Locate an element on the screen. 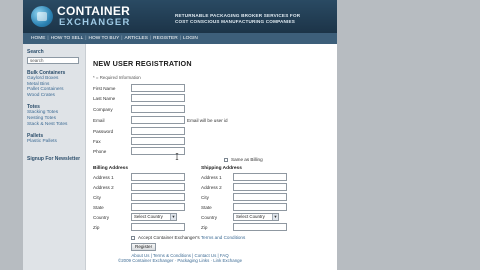 This screenshot has height=270, width=480. required-note: * = Required Information is located at coordinates (117, 77).